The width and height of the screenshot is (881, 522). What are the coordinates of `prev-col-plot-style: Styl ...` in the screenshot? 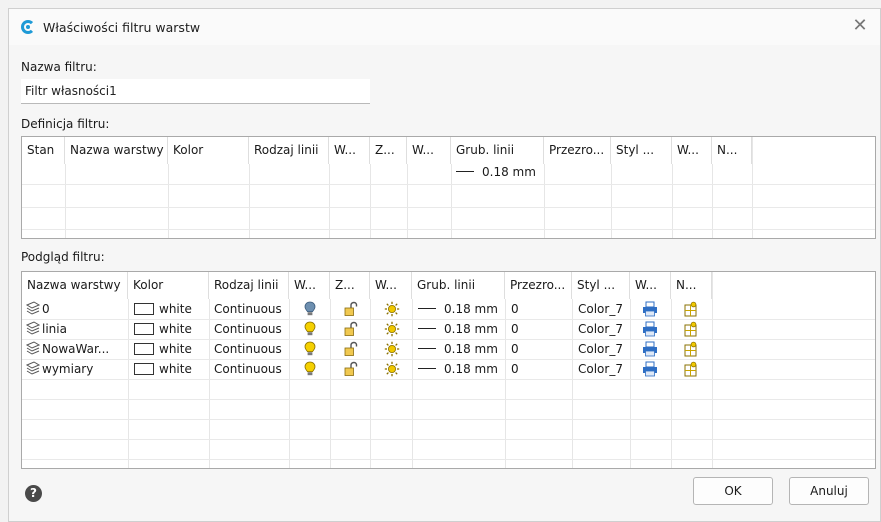 It's located at (601, 285).